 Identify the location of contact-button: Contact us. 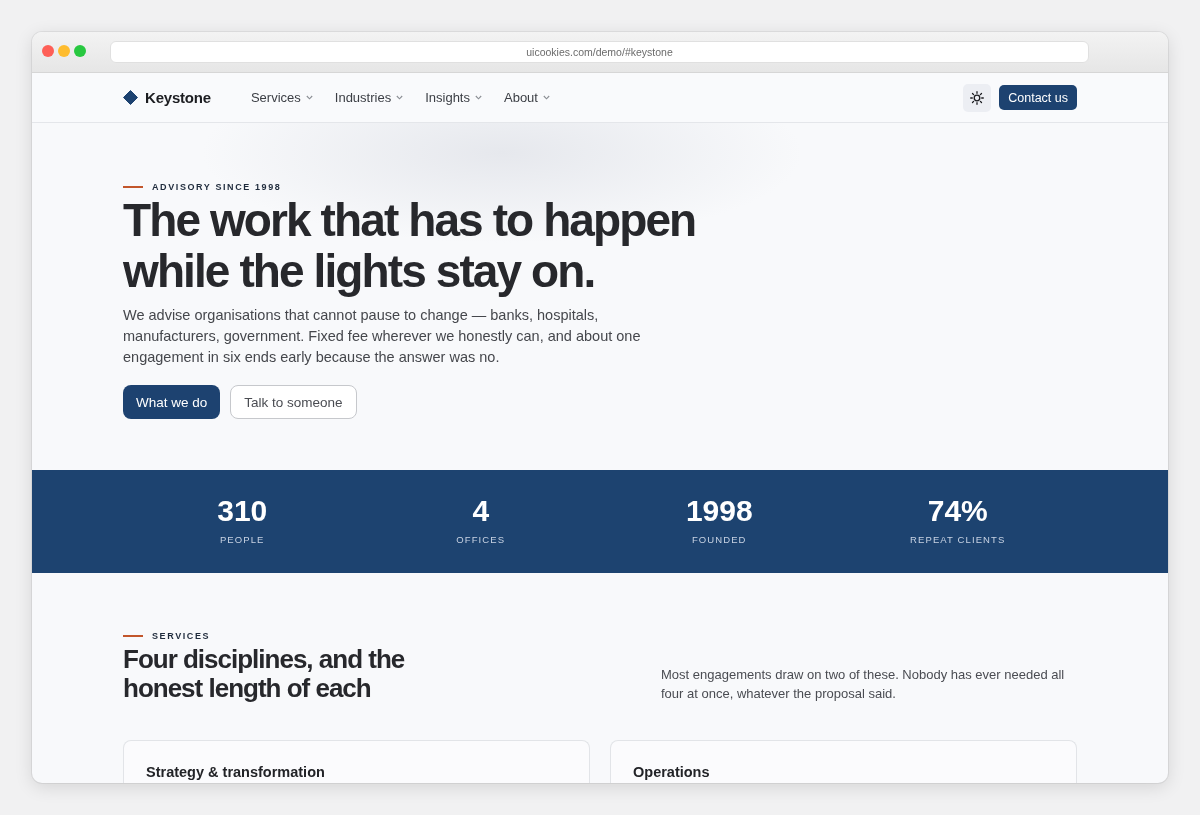
(1038, 97).